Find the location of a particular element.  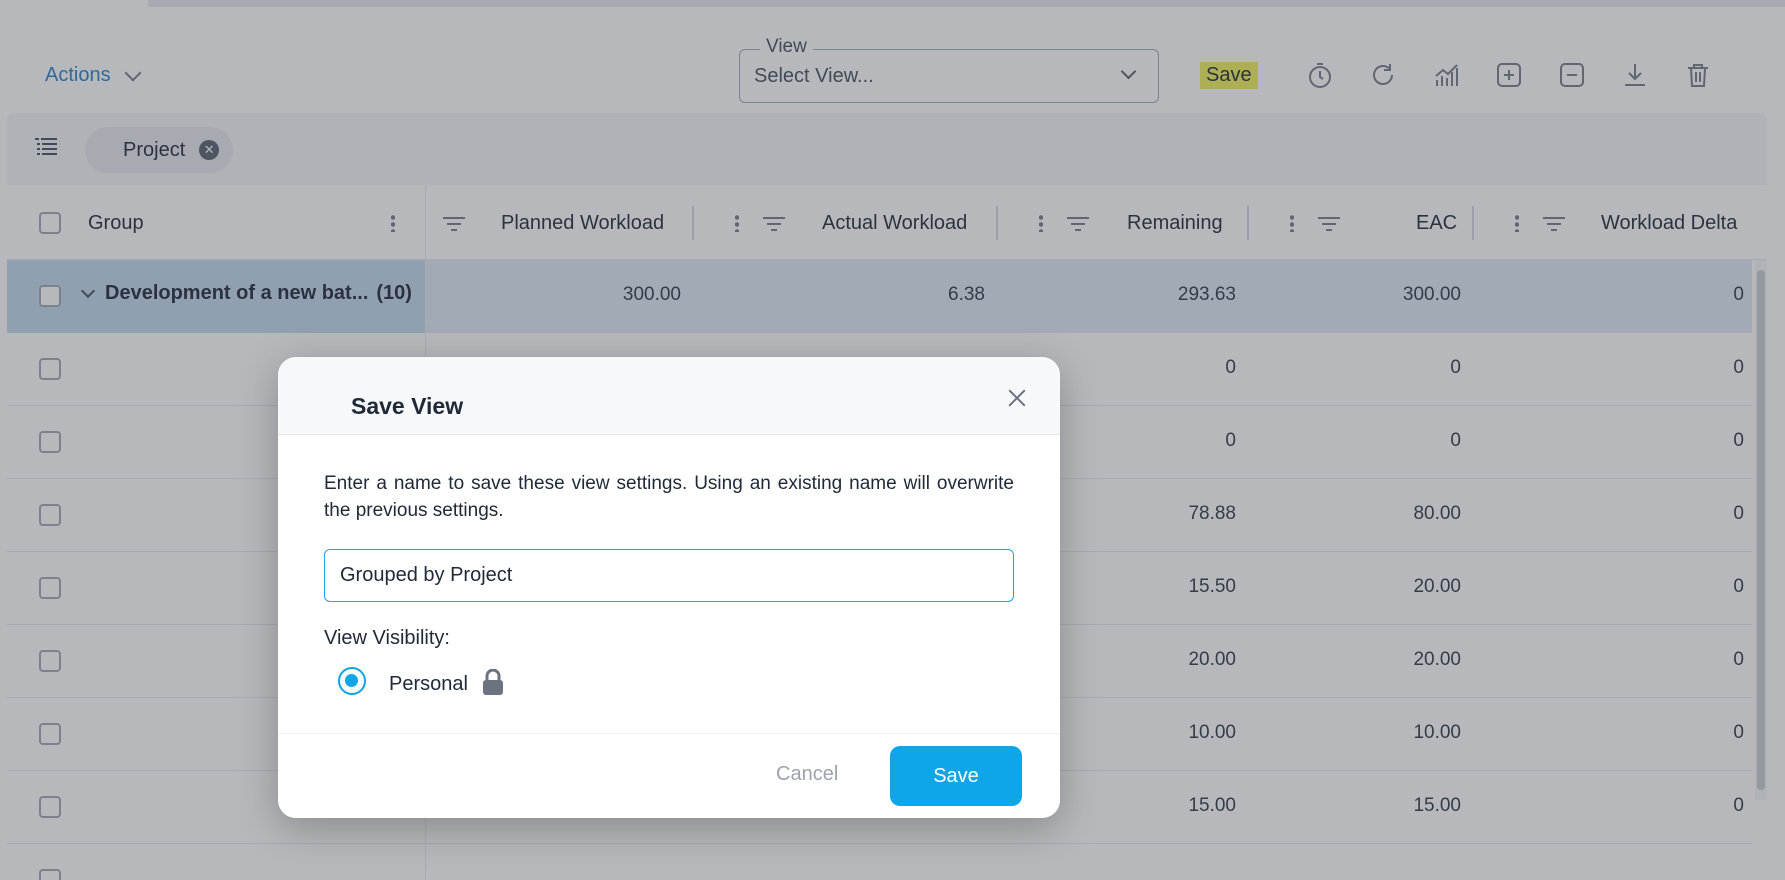

personal-radio is located at coordinates (352, 681).